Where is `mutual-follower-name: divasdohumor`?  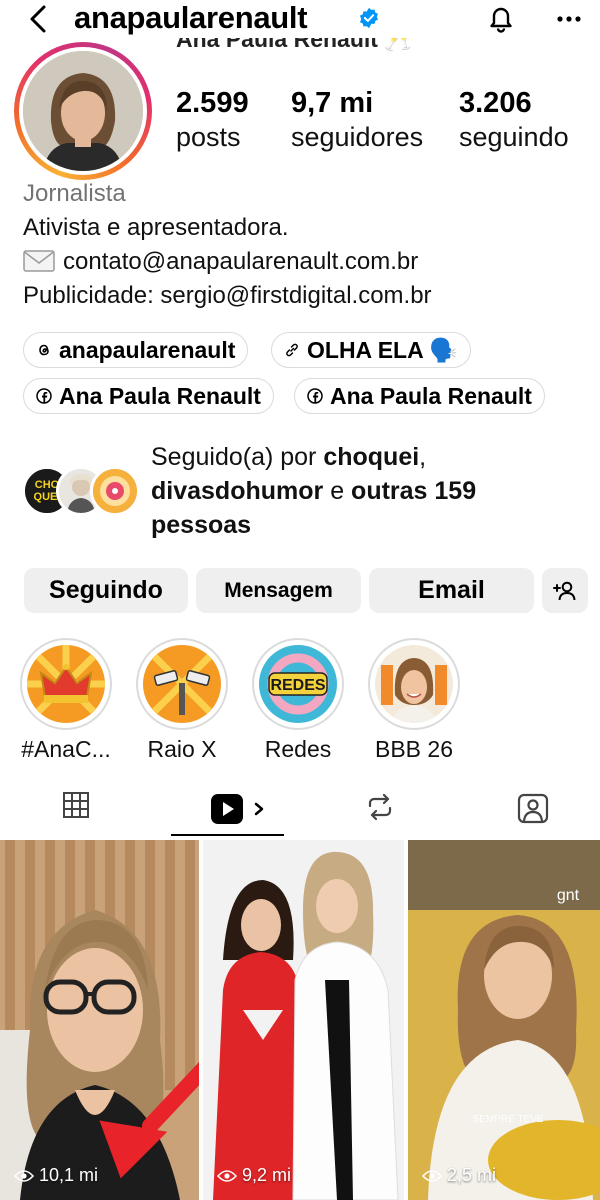
mutual-follower-name: divasdohumor is located at coordinates (237, 491).